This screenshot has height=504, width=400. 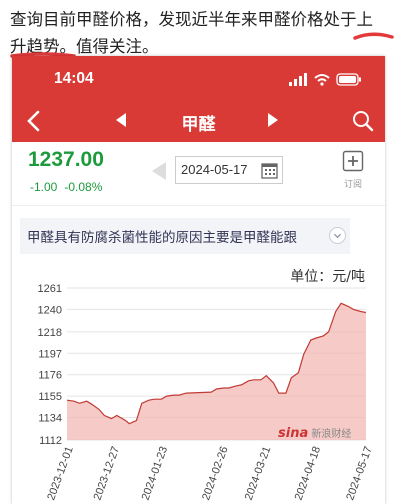 I want to click on search-icon, so click(x=363, y=121).